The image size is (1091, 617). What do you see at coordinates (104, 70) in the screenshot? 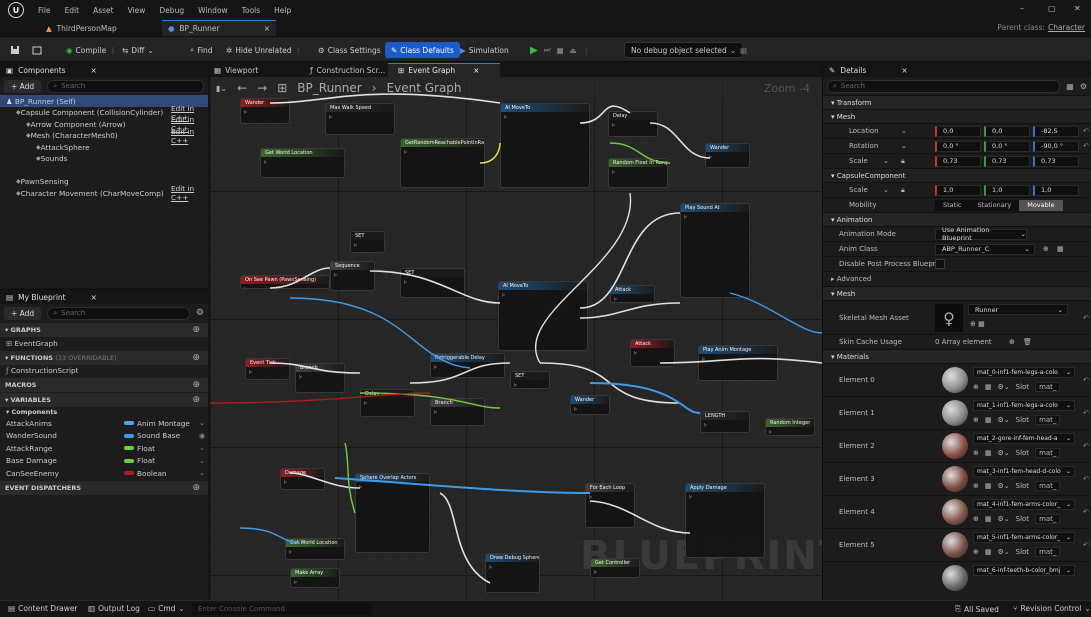
I see `components-tab: ▣ Components ×` at bounding box center [104, 70].